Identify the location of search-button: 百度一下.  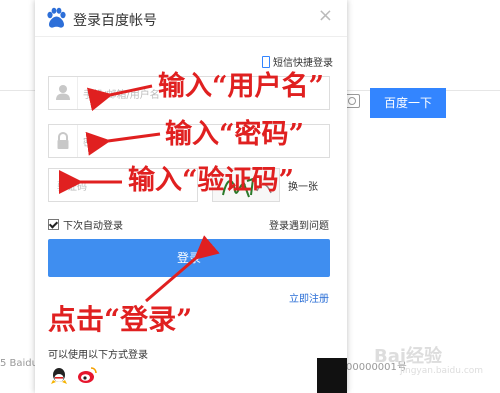
(408, 103).